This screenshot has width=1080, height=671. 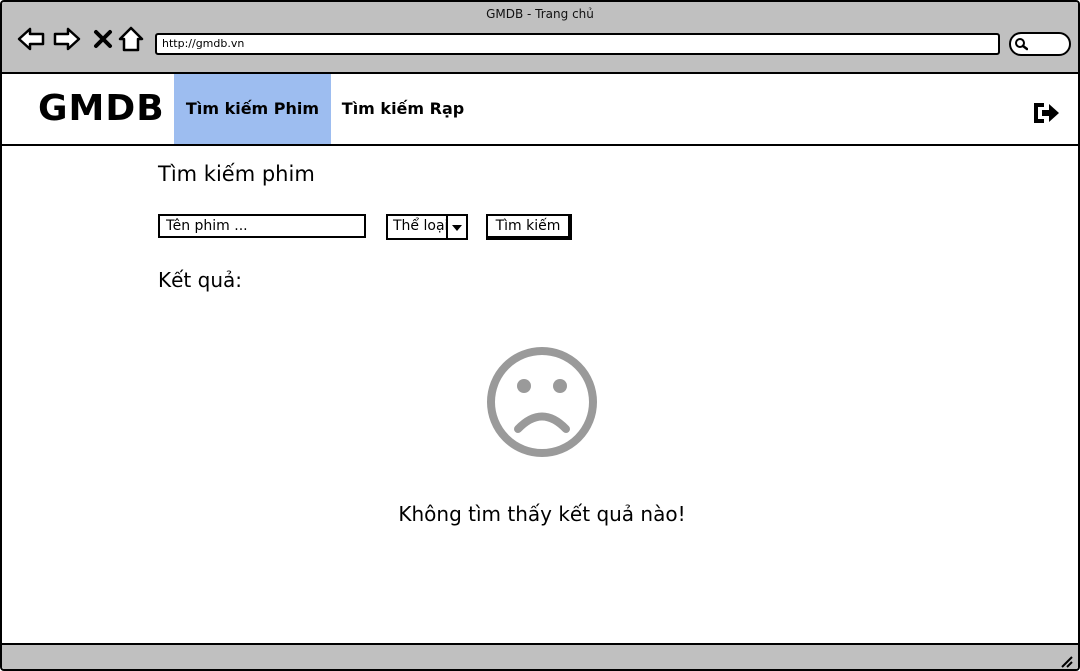 What do you see at coordinates (67, 39) in the screenshot?
I see `forward-arrow-icon` at bounding box center [67, 39].